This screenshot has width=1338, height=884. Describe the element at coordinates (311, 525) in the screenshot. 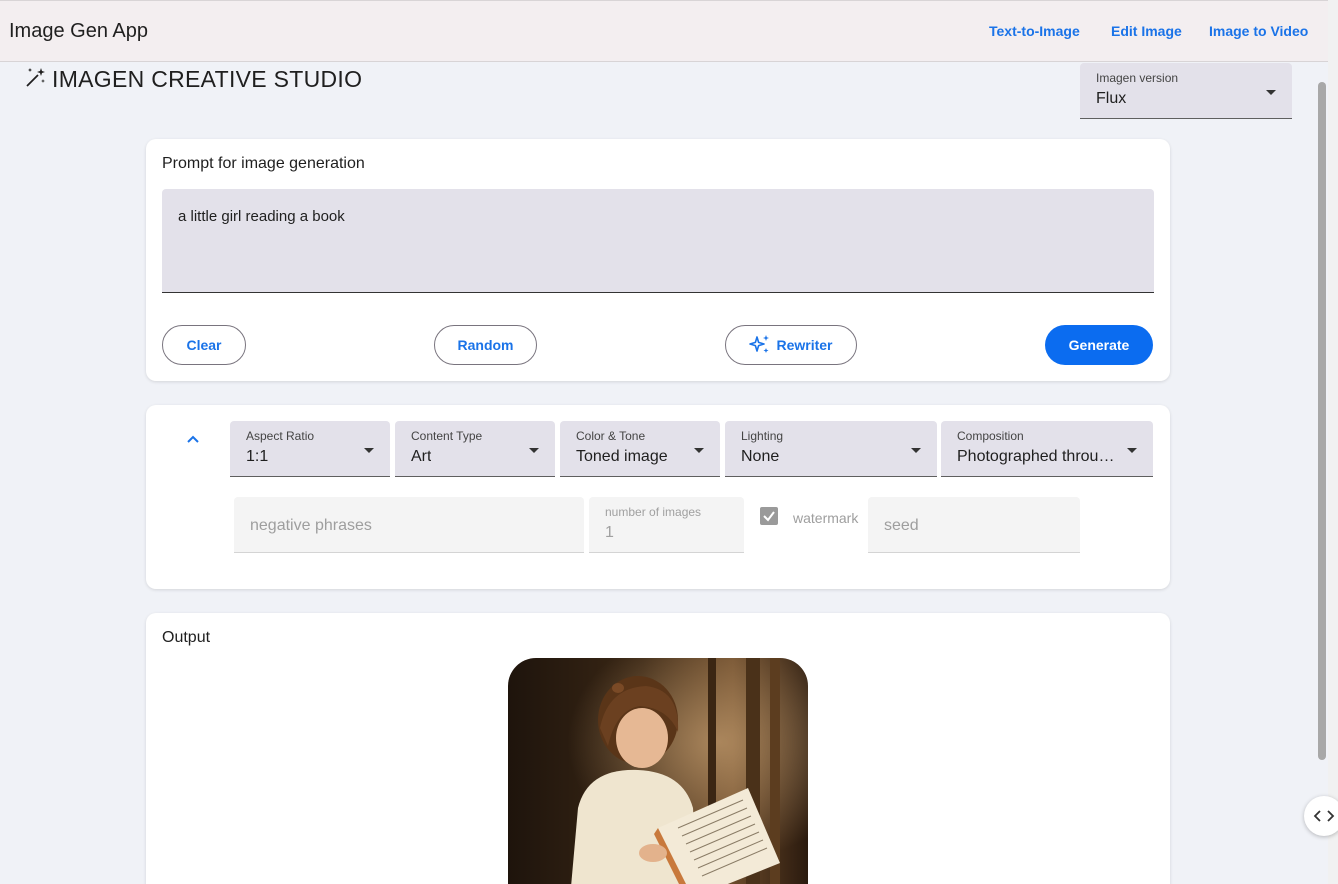

I see `negative-phrases-placeholder: negative phrases` at that location.